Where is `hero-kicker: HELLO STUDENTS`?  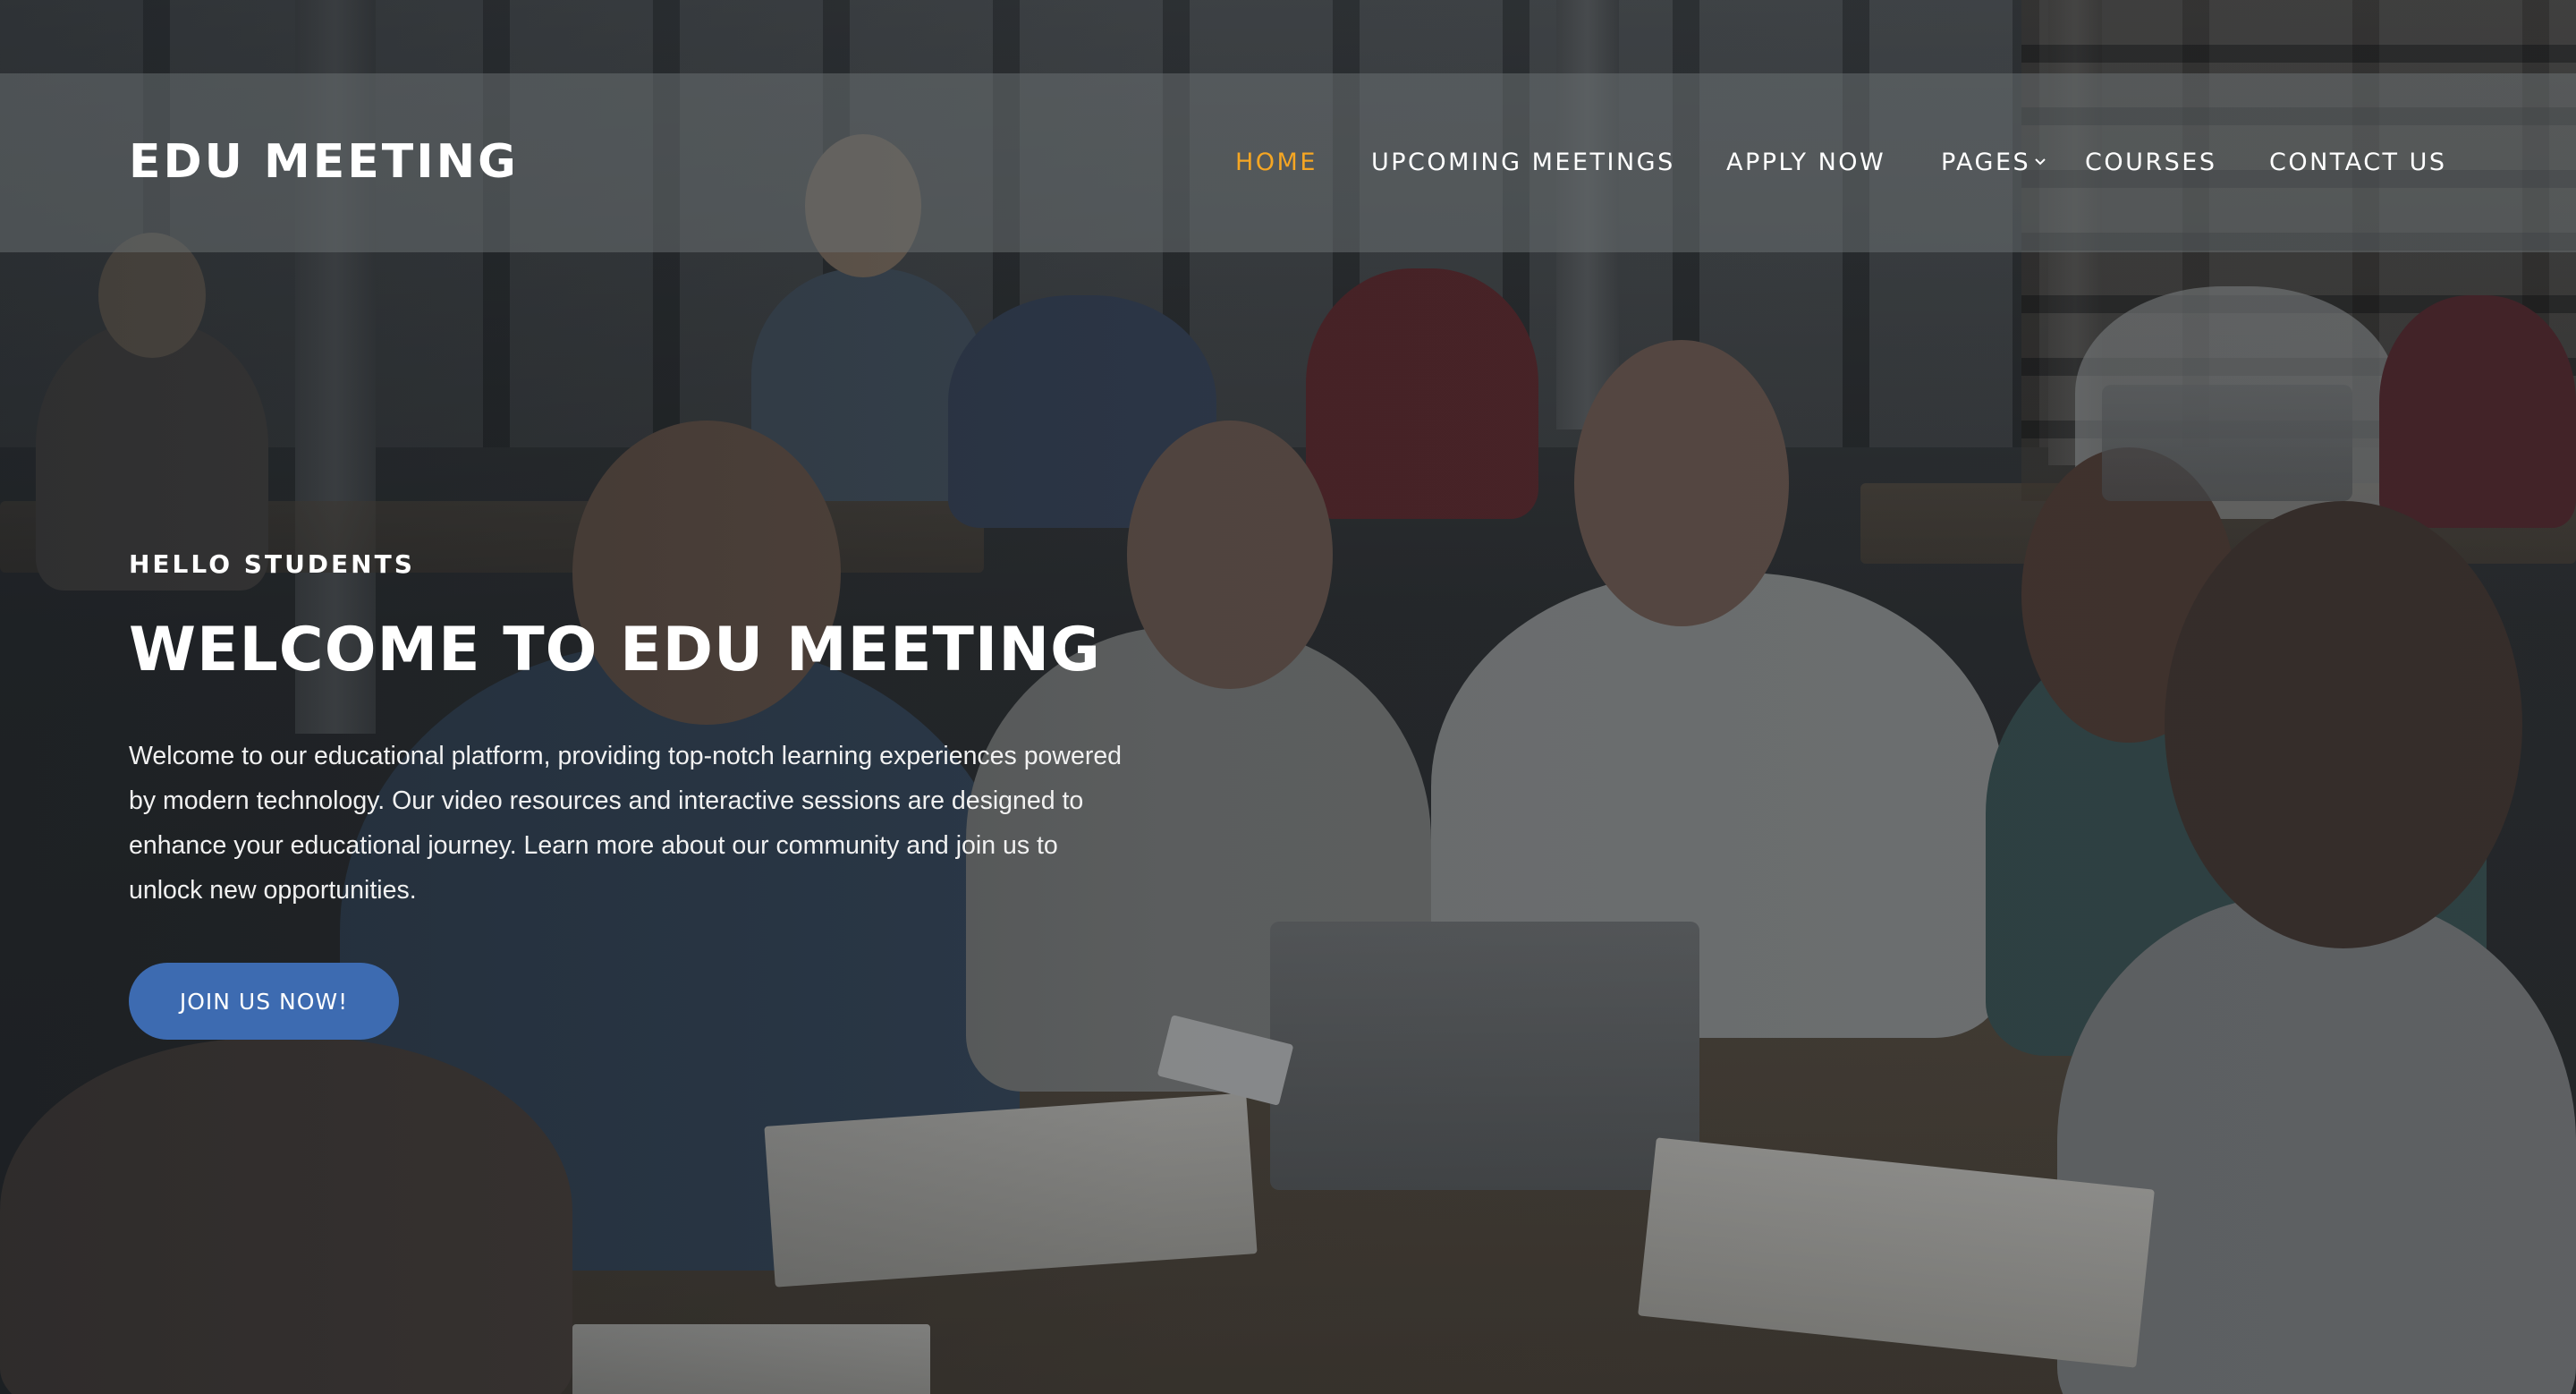
hero-kicker: HELLO STUDENTS is located at coordinates (272, 564).